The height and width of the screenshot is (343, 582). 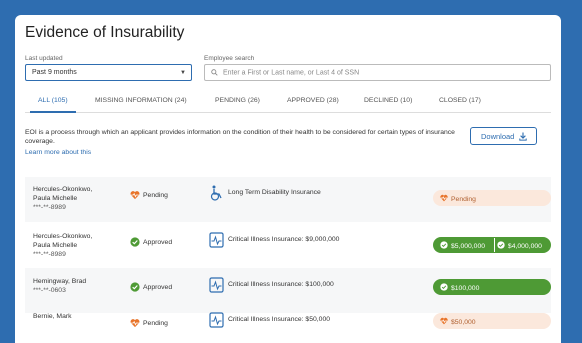 I want to click on page-title: Evidence of Insurability, so click(x=105, y=32).